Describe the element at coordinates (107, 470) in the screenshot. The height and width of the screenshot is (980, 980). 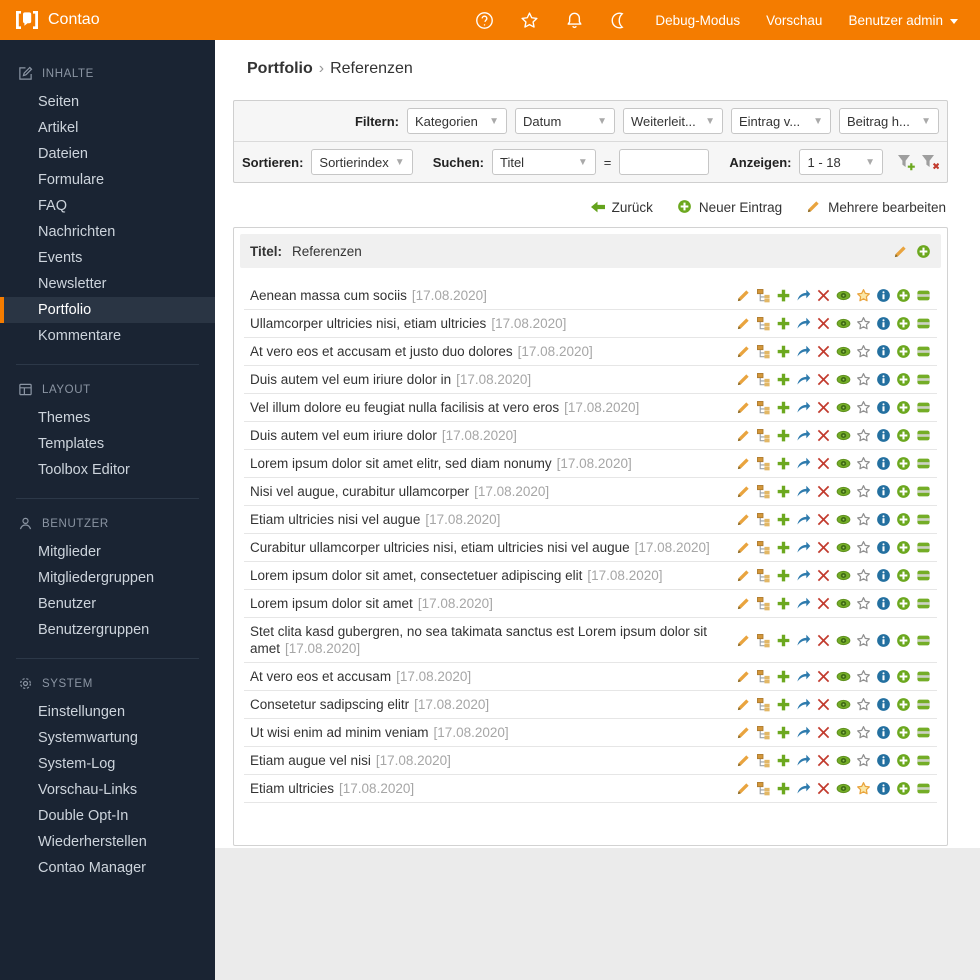
I see `sidebar-item-toolbox-editor: Toolbox Editor` at that location.